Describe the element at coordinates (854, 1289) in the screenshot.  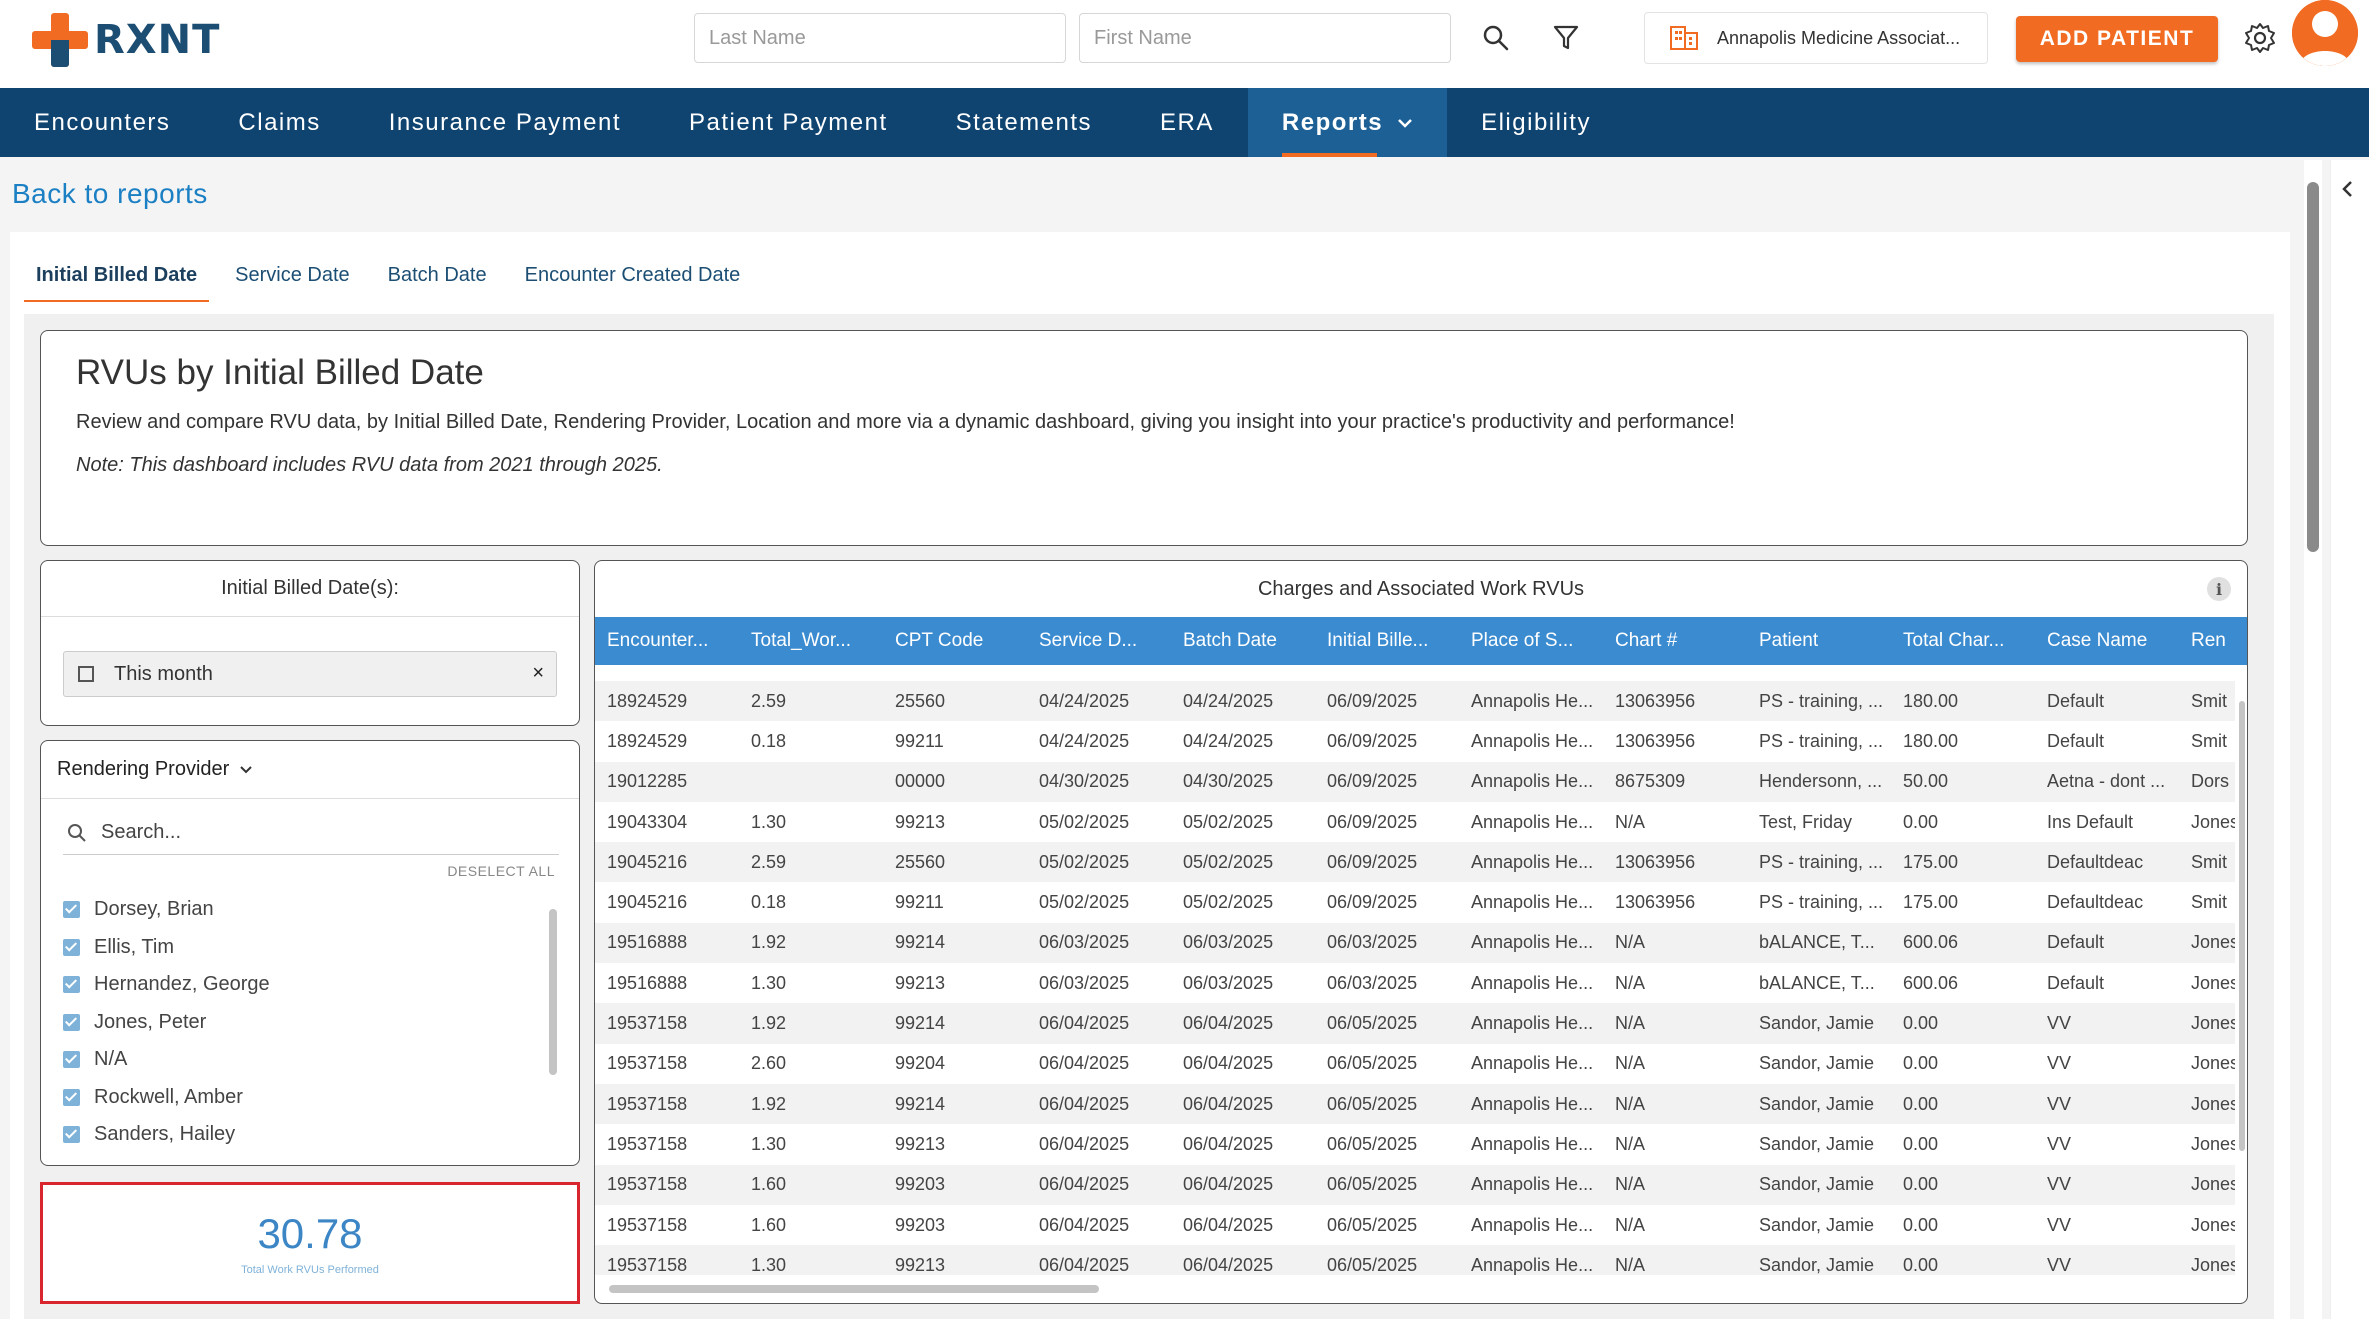
I see `table-horizontal-scrollbar` at that location.